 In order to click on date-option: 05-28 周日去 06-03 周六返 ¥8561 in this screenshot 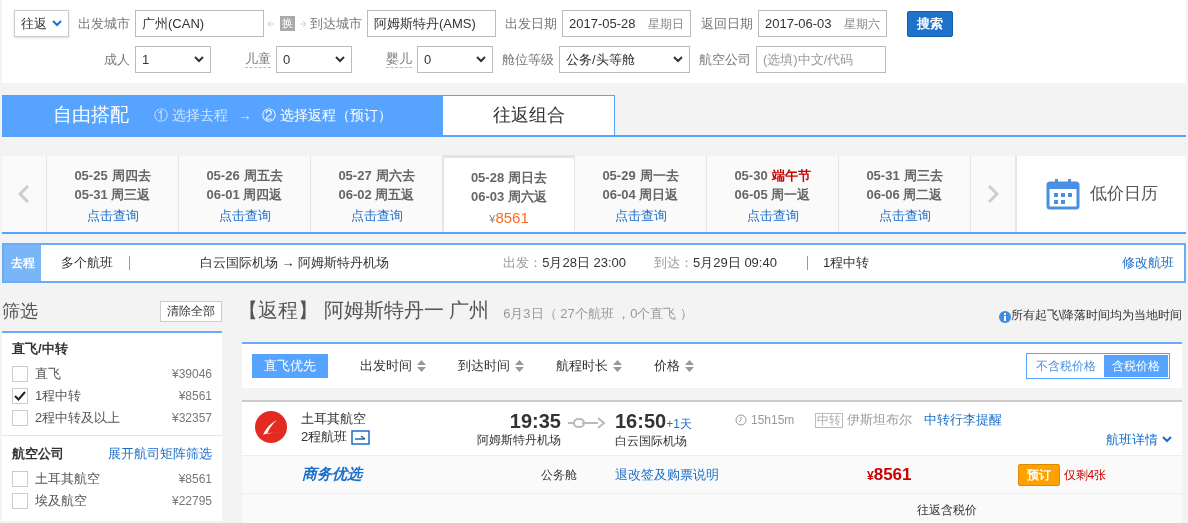, I will do `click(509, 193)`.